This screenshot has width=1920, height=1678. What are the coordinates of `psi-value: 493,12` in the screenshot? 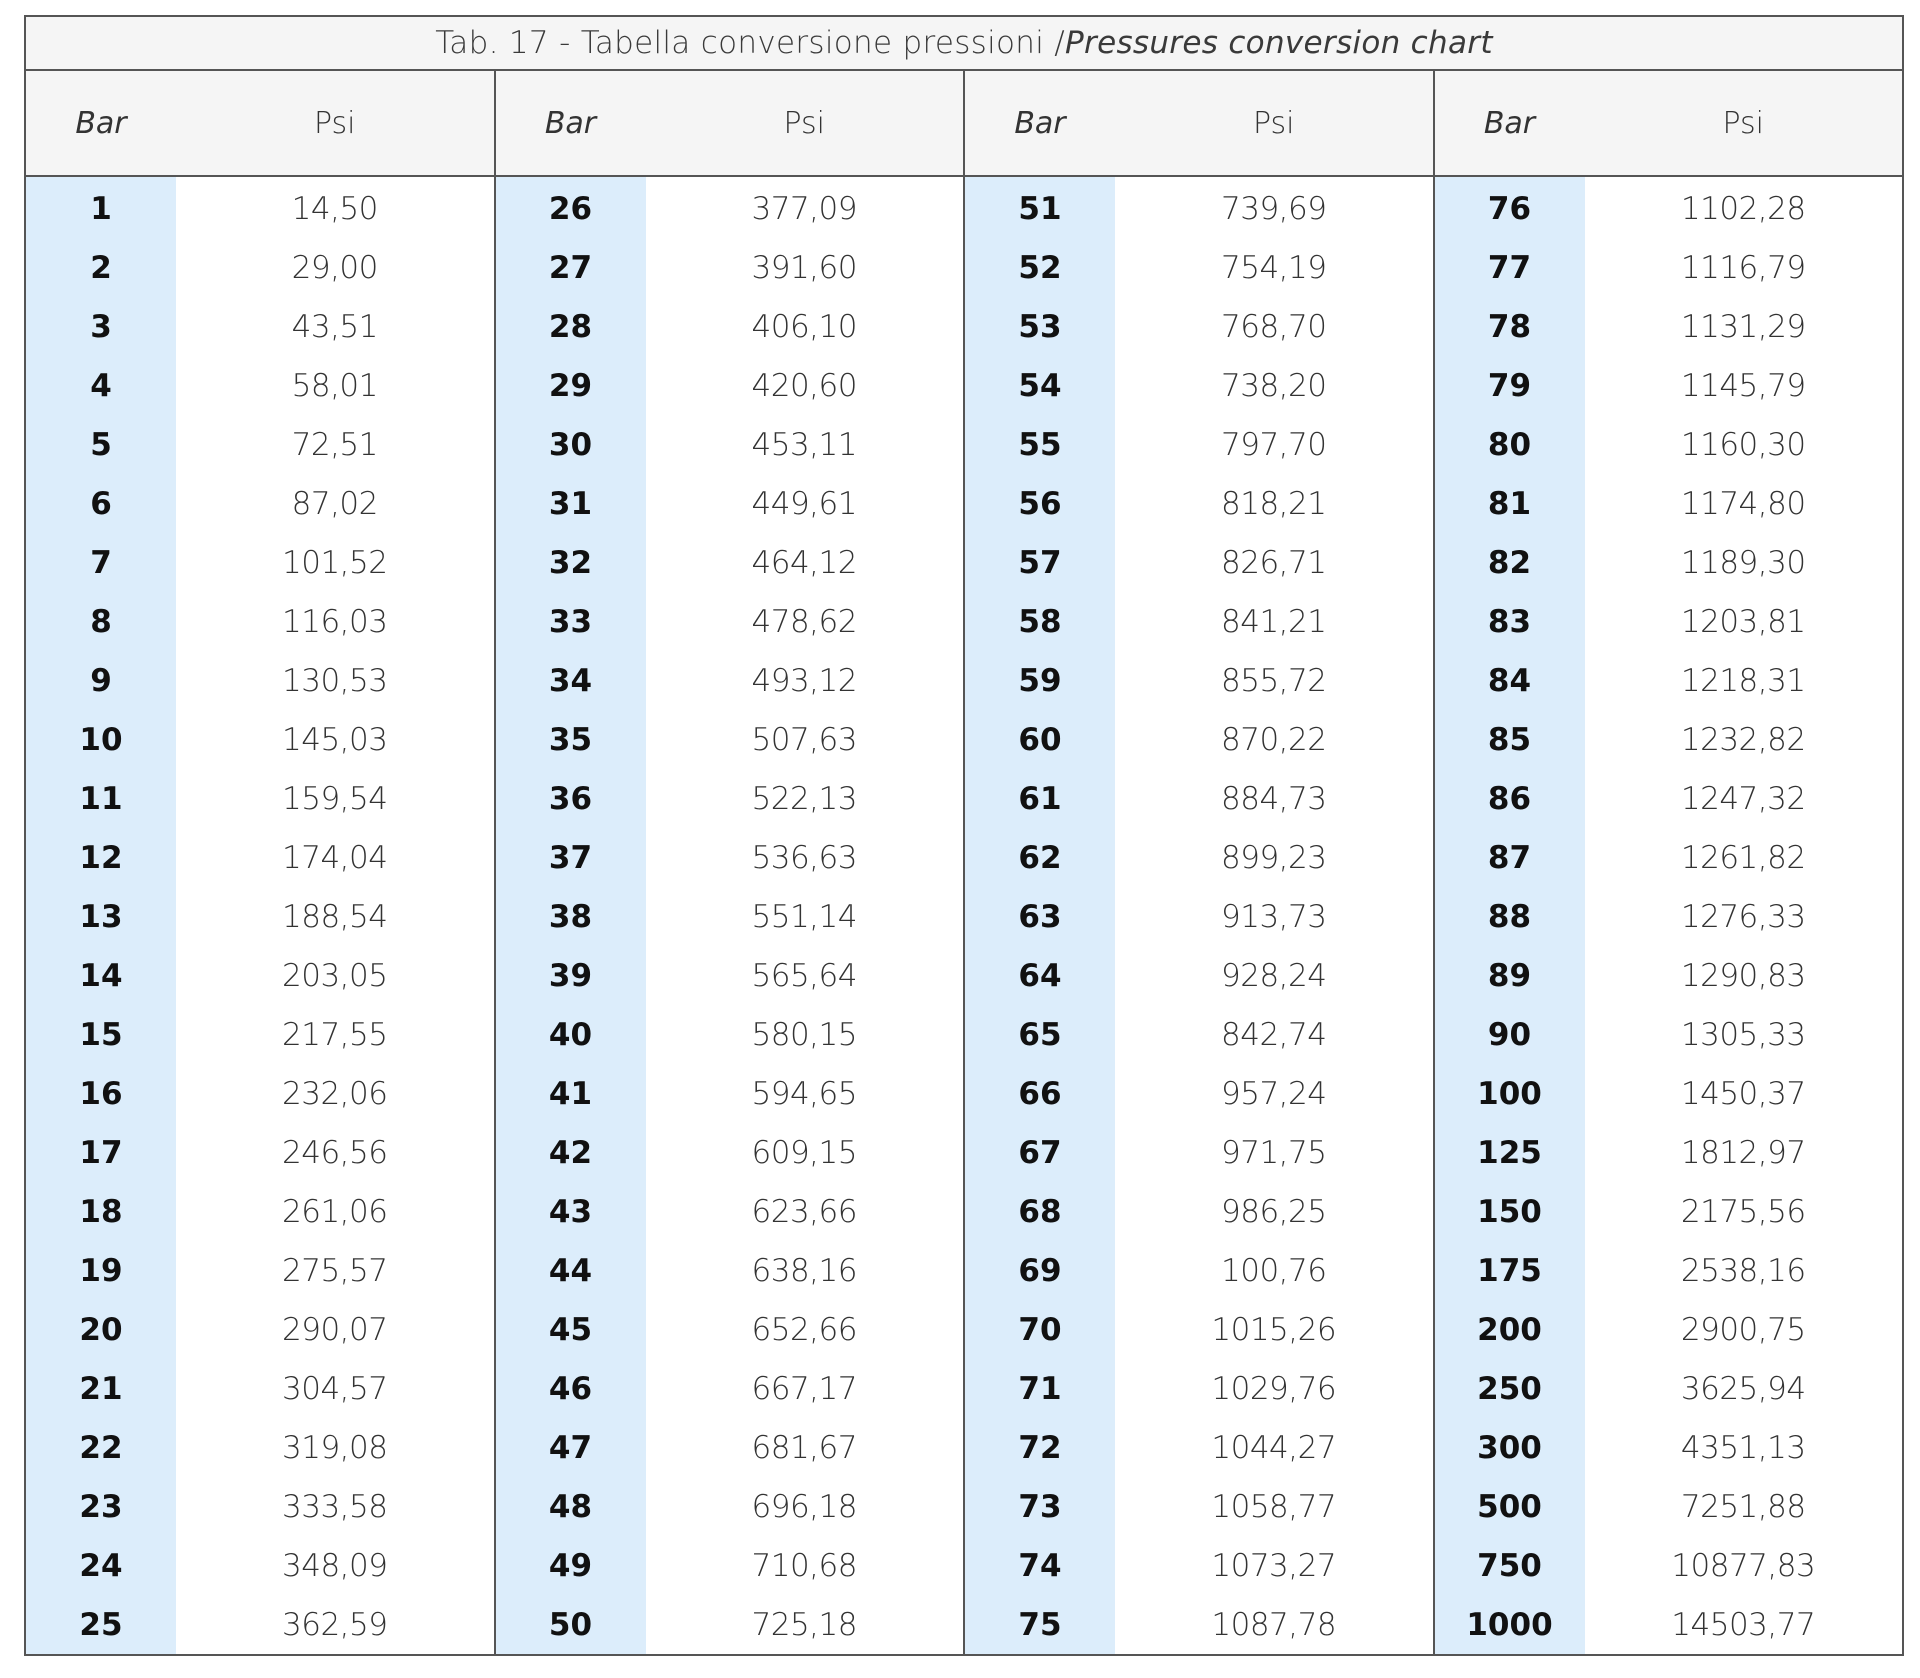 It's located at (804, 680).